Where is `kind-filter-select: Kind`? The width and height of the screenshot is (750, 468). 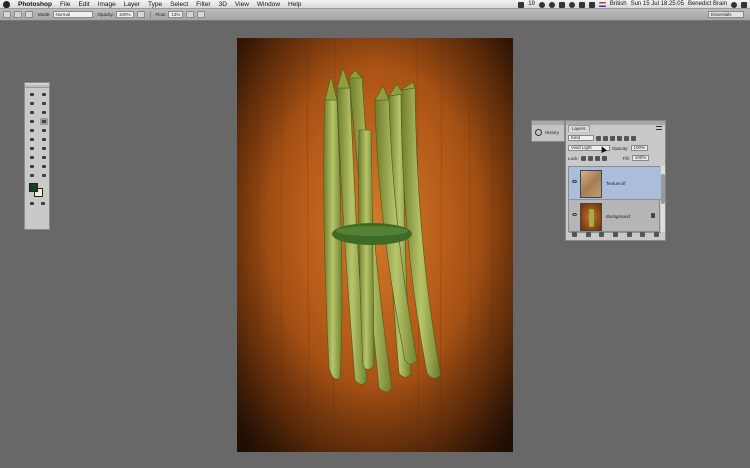
kind-filter-select: Kind is located at coordinates (581, 138).